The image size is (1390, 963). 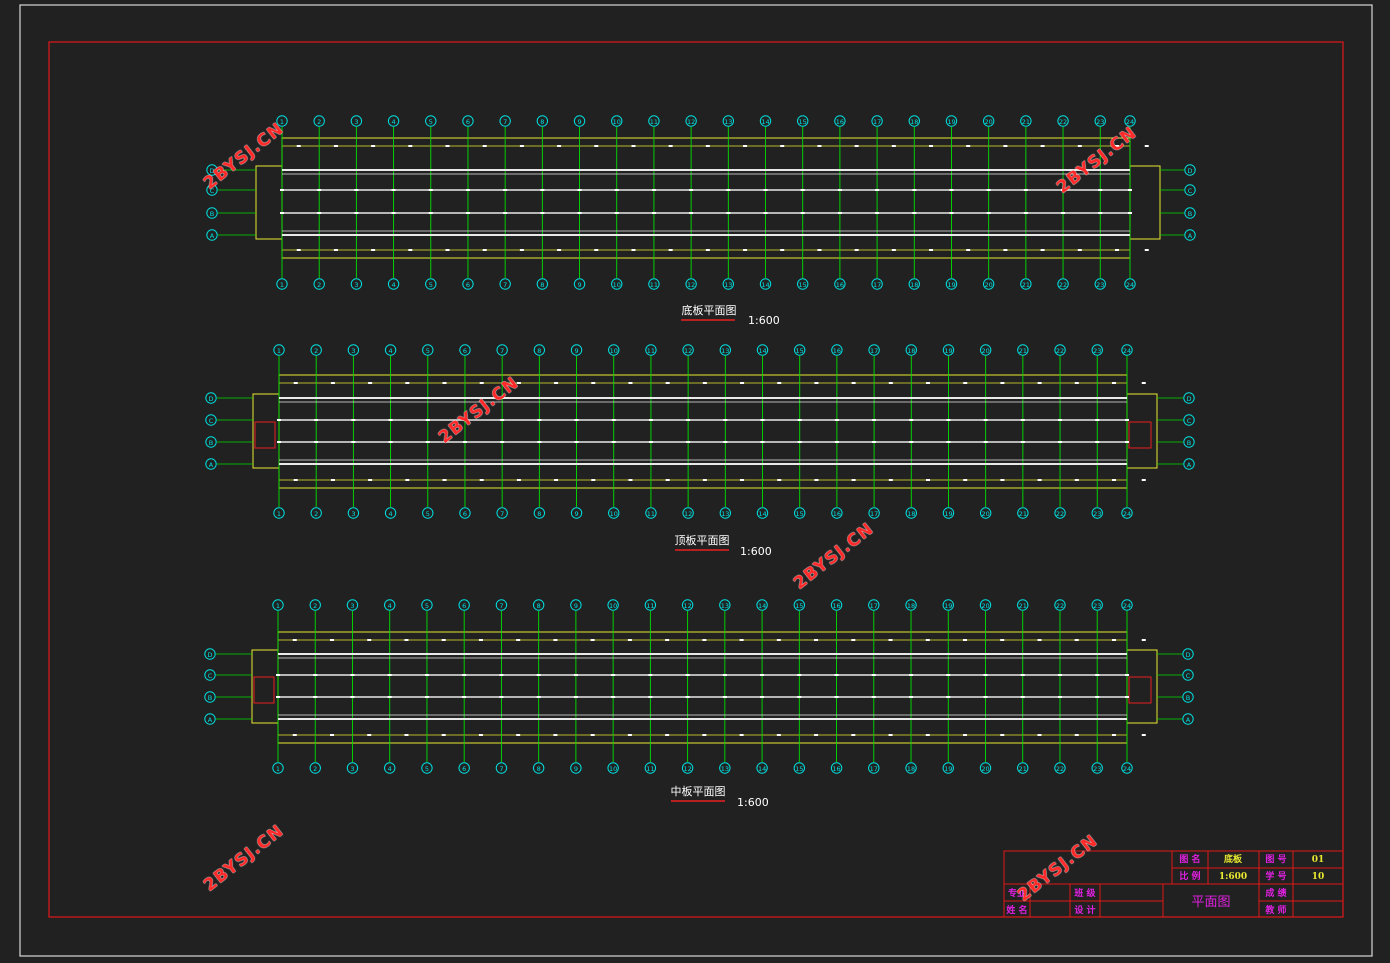 What do you see at coordinates (877, 285) in the screenshot?
I see `axis-number: 17` at bounding box center [877, 285].